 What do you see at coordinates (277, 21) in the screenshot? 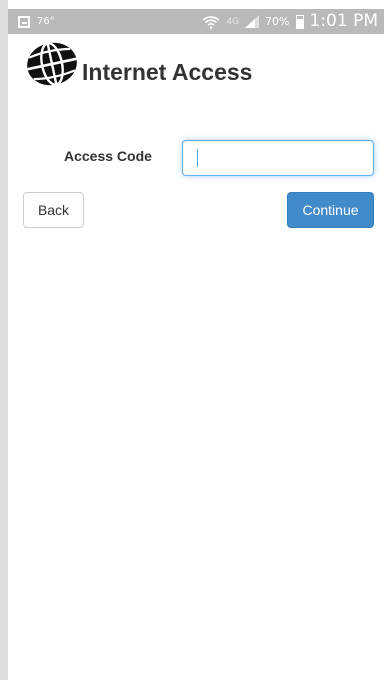
I see `battery-percent: 70%` at bounding box center [277, 21].